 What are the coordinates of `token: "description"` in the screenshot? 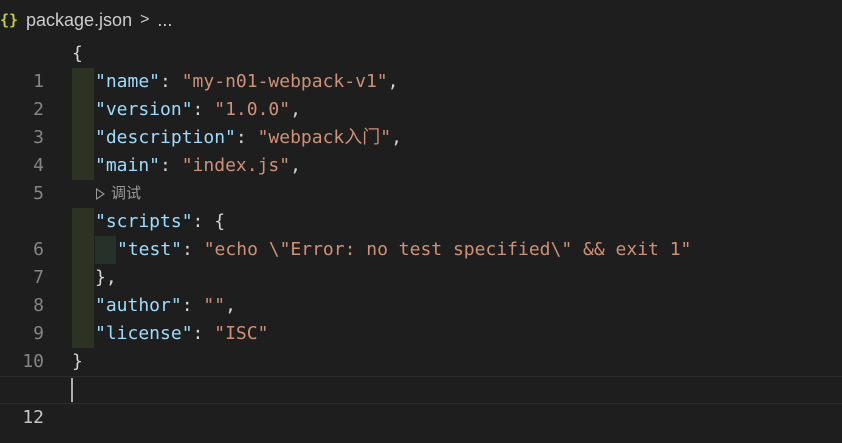 It's located at (165, 137).